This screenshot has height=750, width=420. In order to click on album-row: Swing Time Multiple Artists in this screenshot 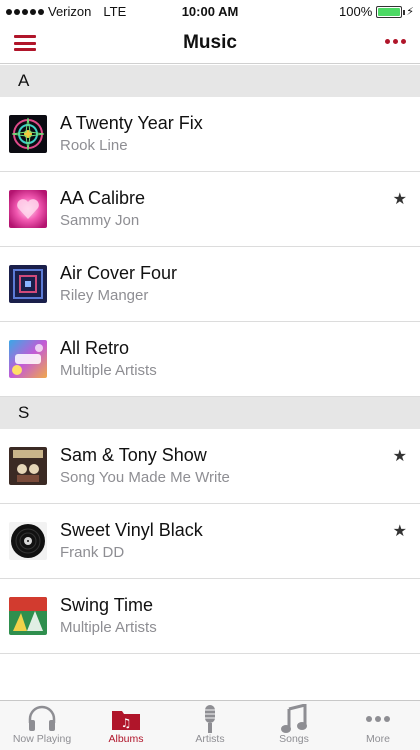, I will do `click(210, 616)`.